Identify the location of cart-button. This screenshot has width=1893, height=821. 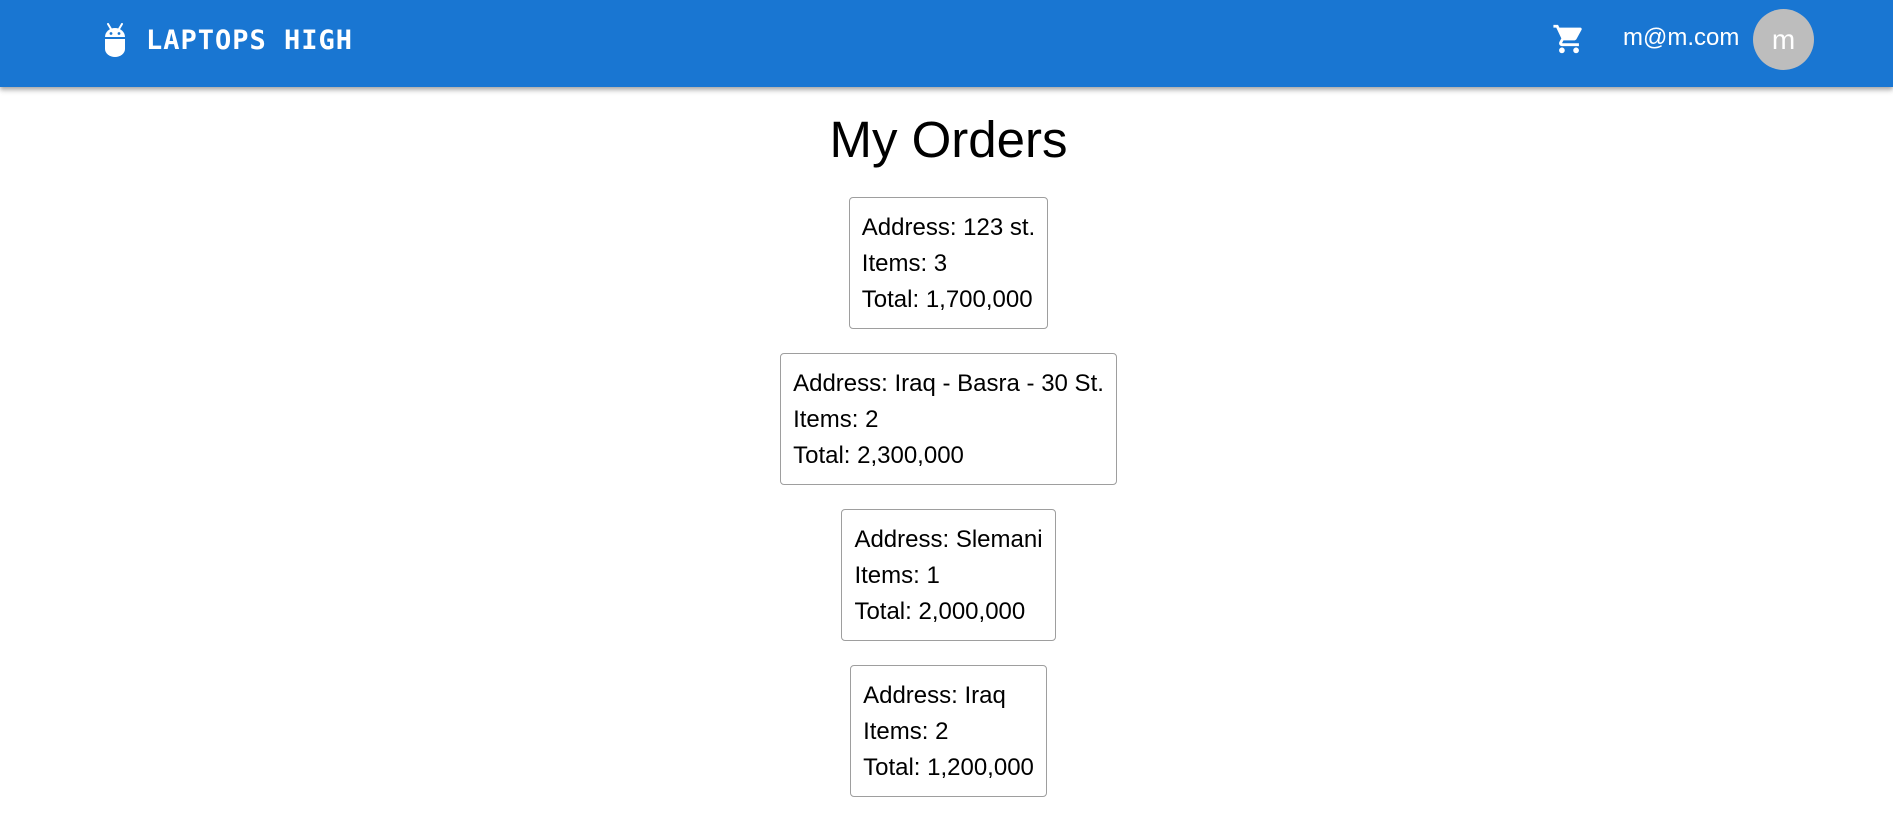
(1569, 41).